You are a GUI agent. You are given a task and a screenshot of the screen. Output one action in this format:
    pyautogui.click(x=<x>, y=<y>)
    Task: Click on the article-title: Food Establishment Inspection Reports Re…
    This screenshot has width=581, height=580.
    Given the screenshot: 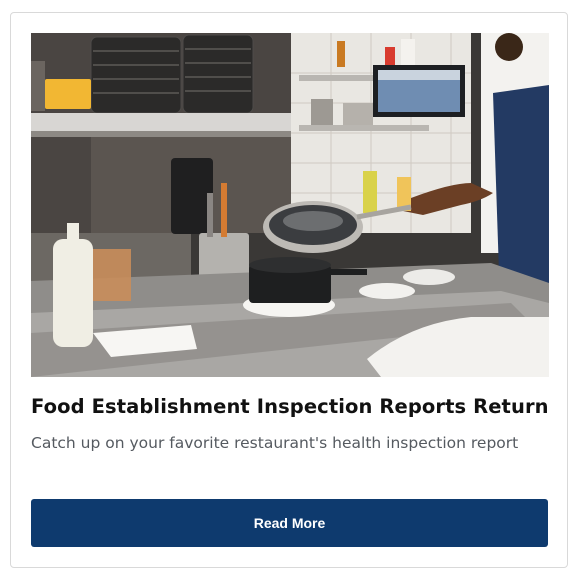 What is the action you would take?
    pyautogui.click(x=291, y=406)
    